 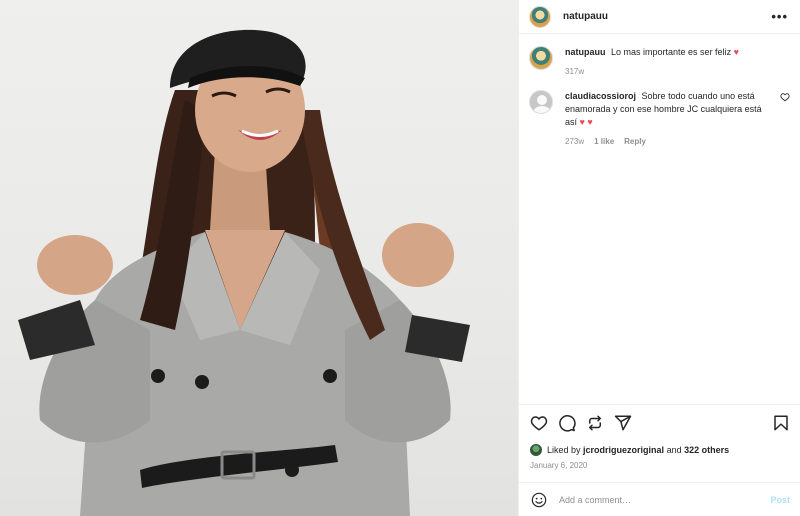 I want to click on share-icon, so click(x=623, y=423).